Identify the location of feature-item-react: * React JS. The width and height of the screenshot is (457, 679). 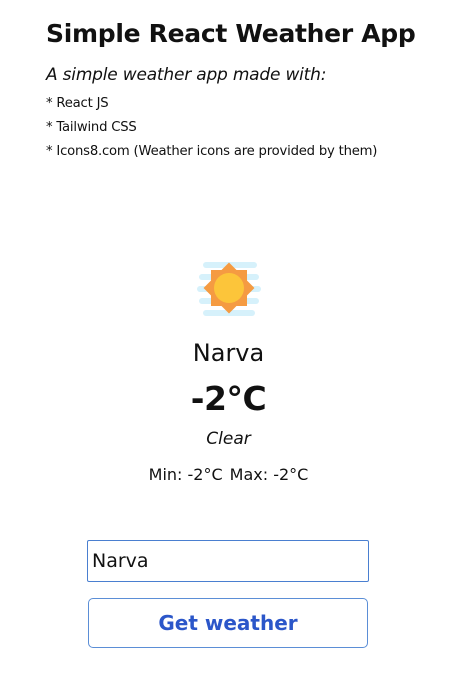
(77, 103).